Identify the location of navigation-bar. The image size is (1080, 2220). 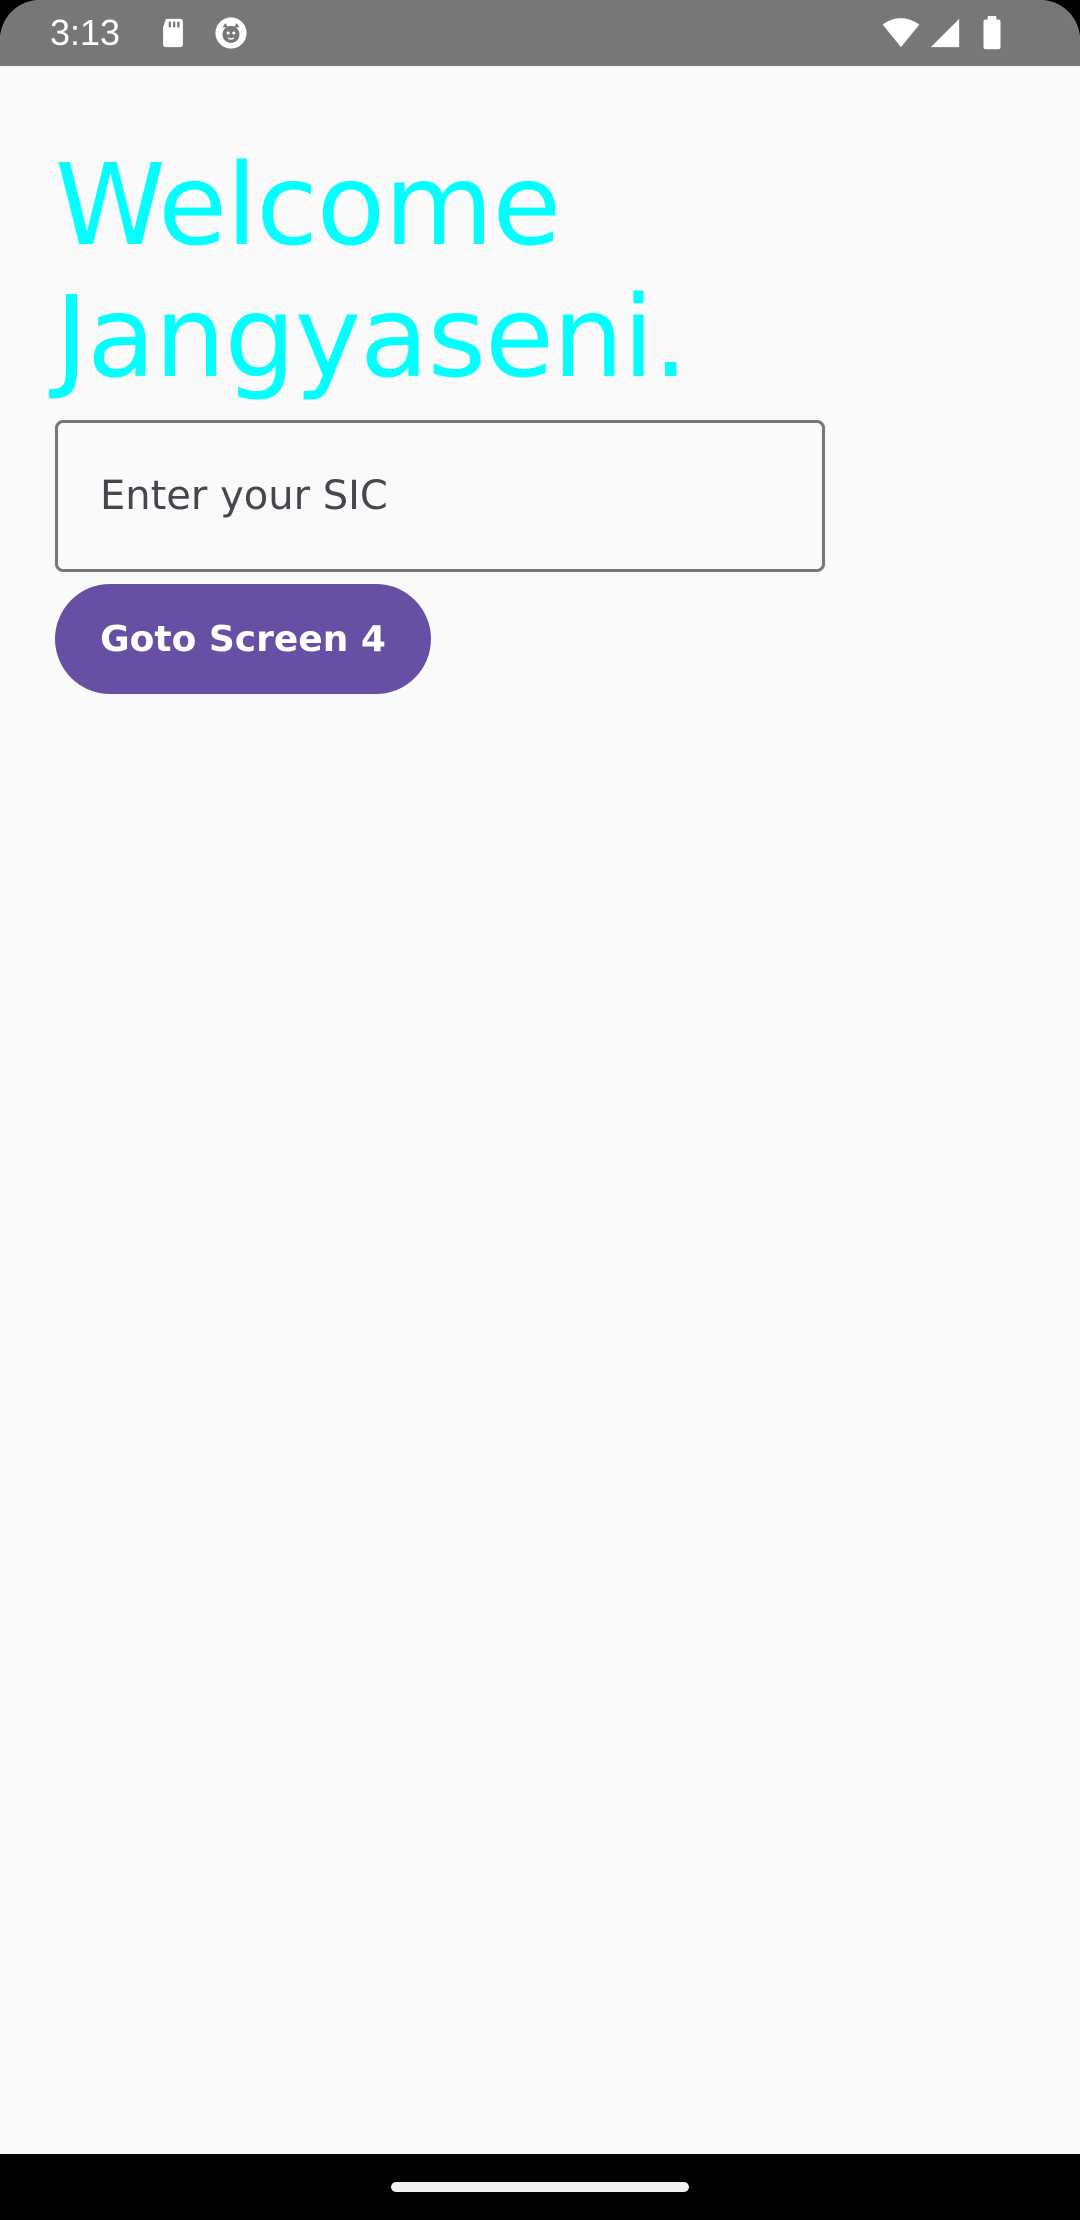
(540, 2187).